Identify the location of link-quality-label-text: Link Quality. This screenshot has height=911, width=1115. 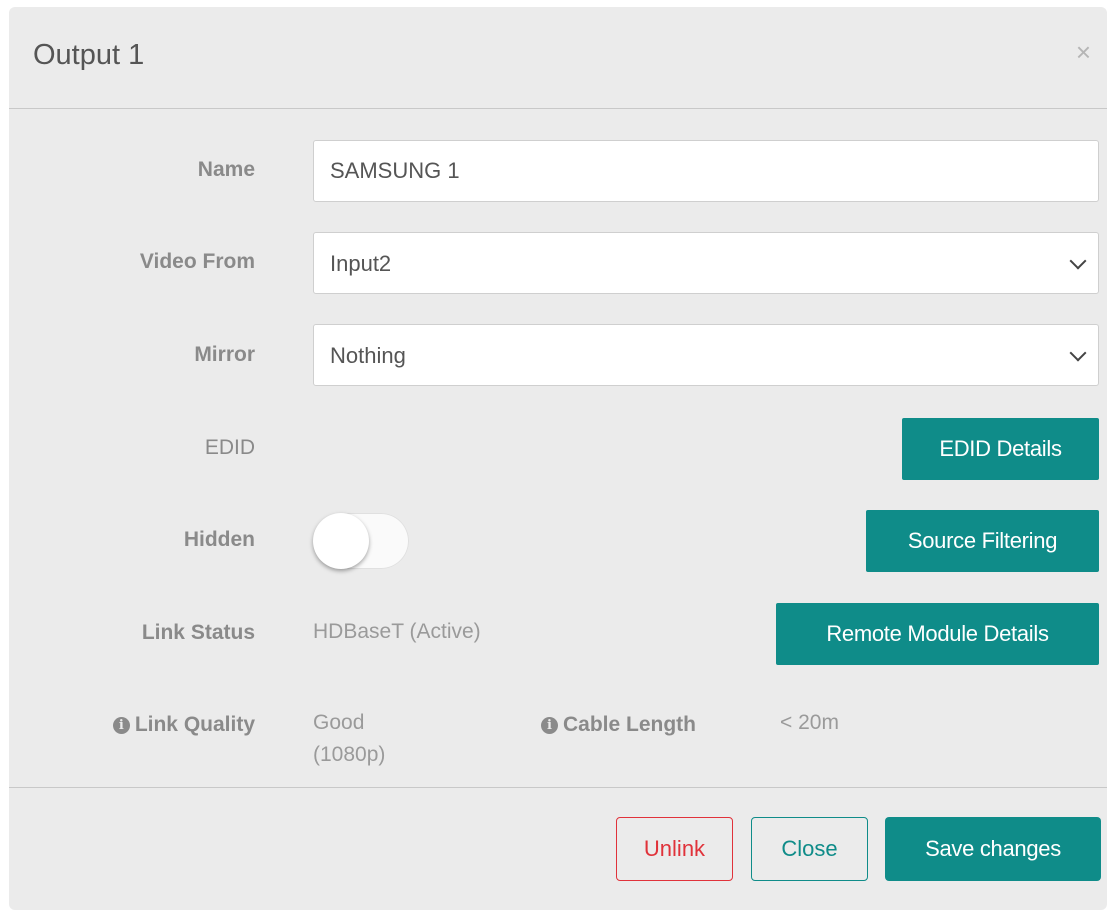
(194, 724).